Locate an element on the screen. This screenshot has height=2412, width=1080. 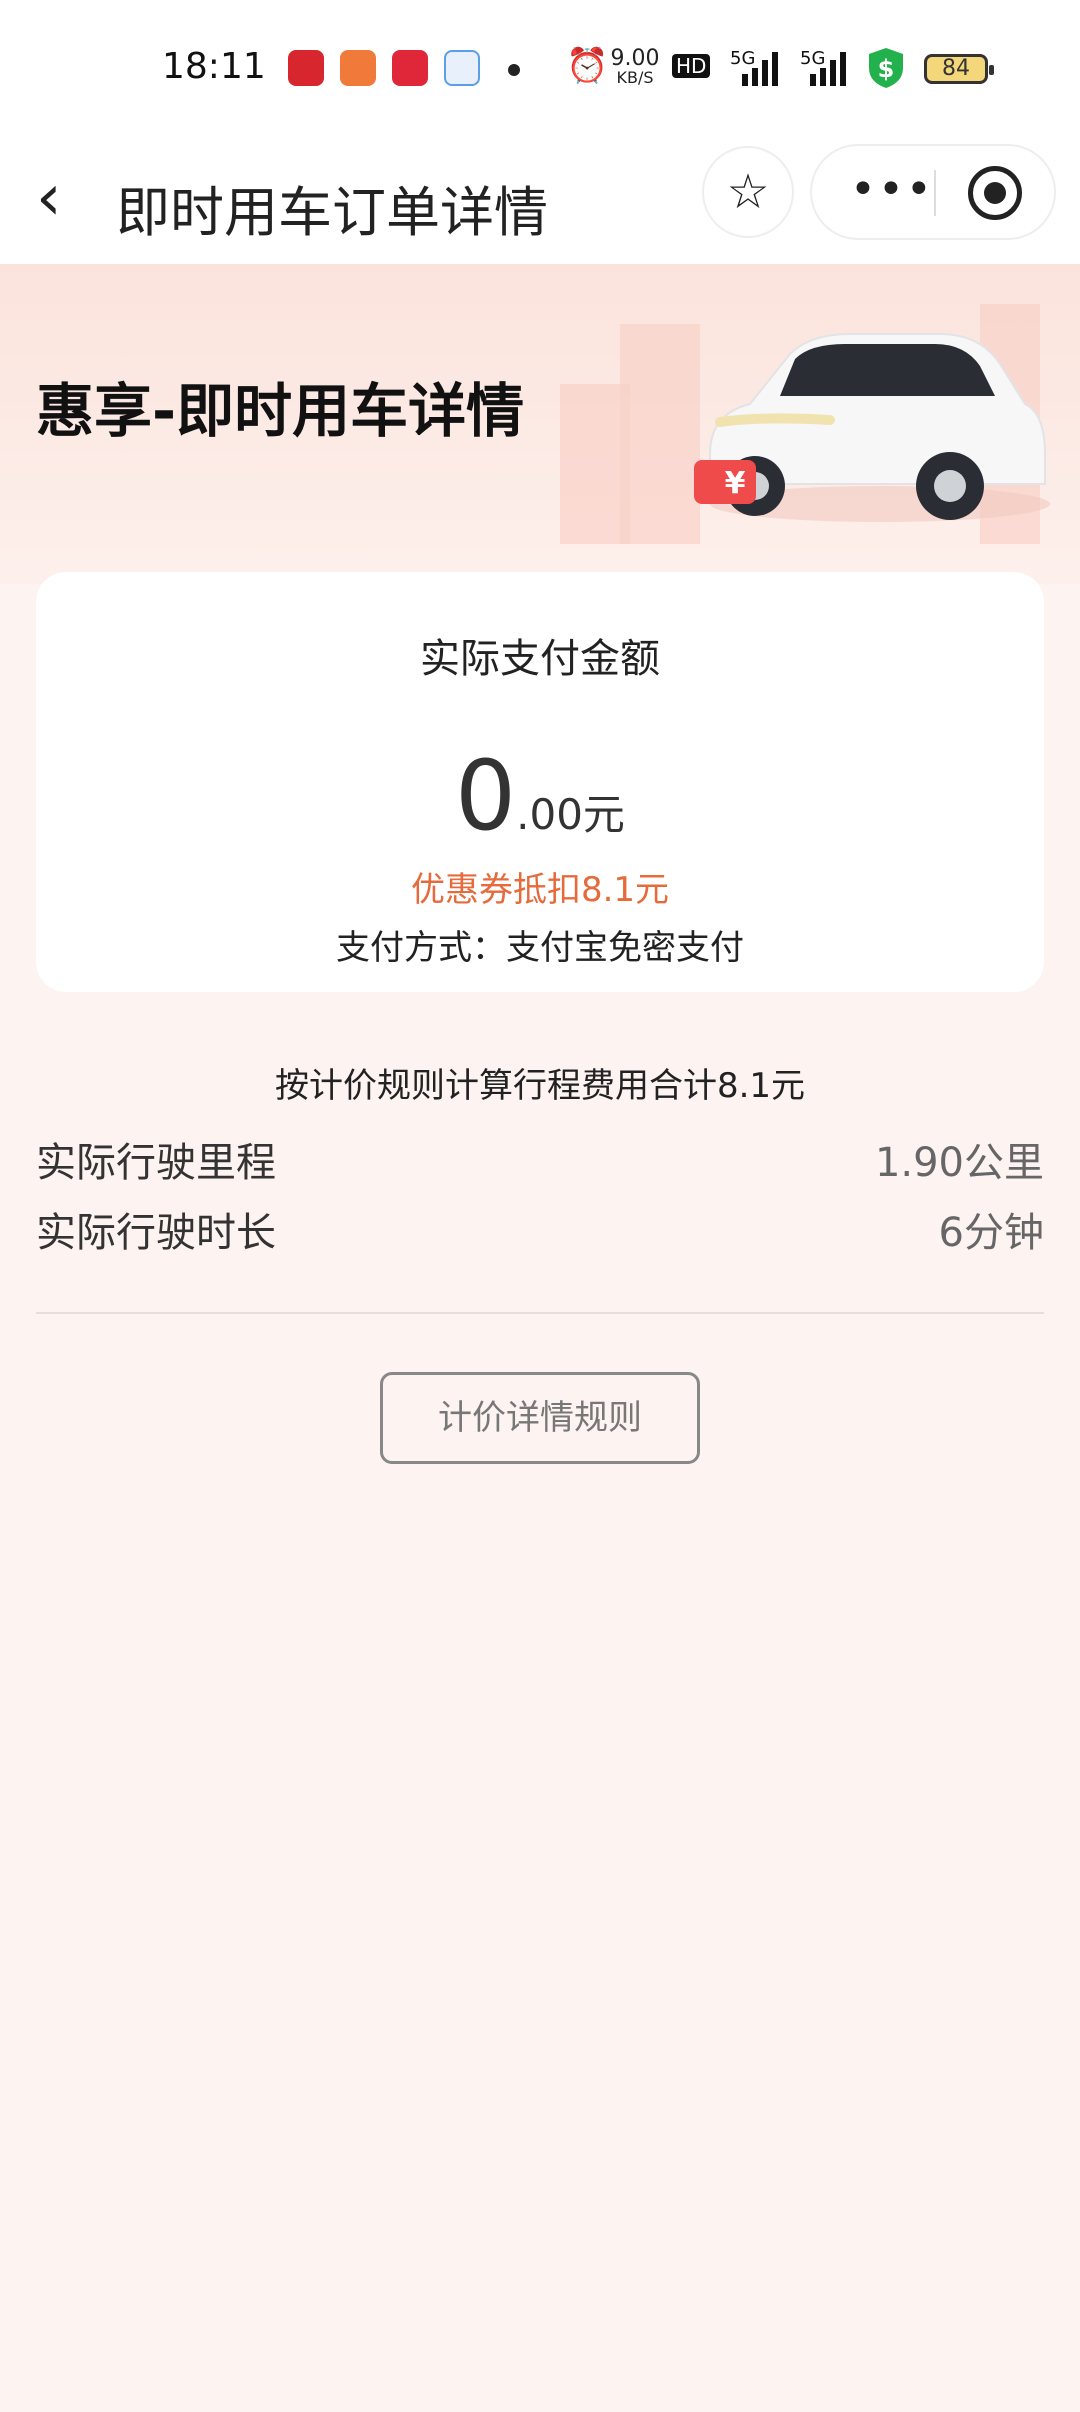
back-arrow-icon: ‹ is located at coordinates (60, 198).